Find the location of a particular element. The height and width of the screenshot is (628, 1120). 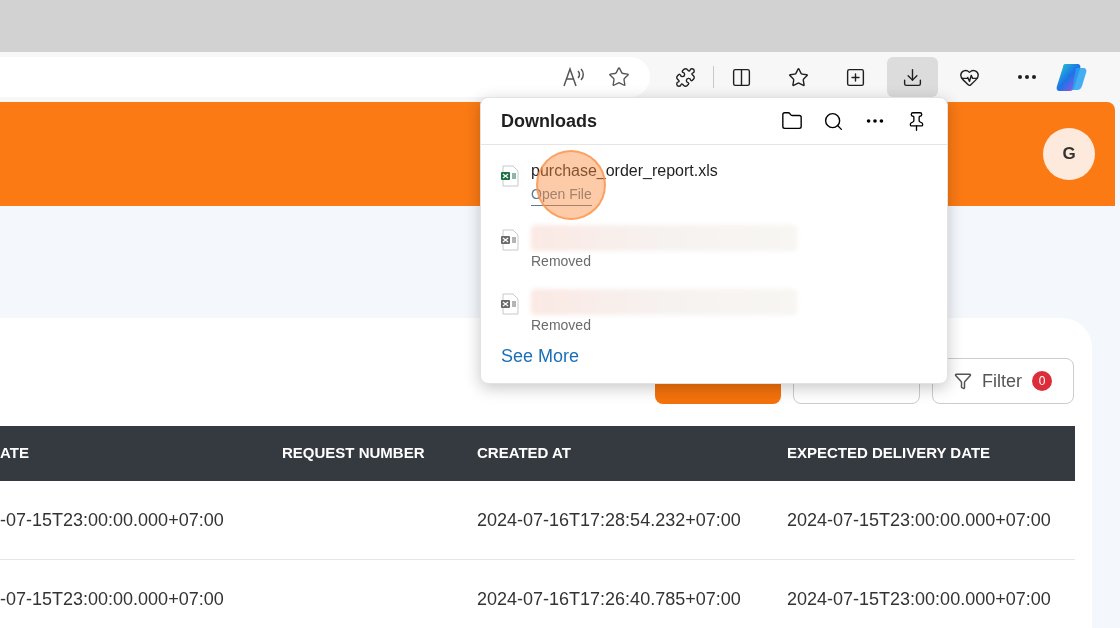

user-avatar: G is located at coordinates (1069, 154).